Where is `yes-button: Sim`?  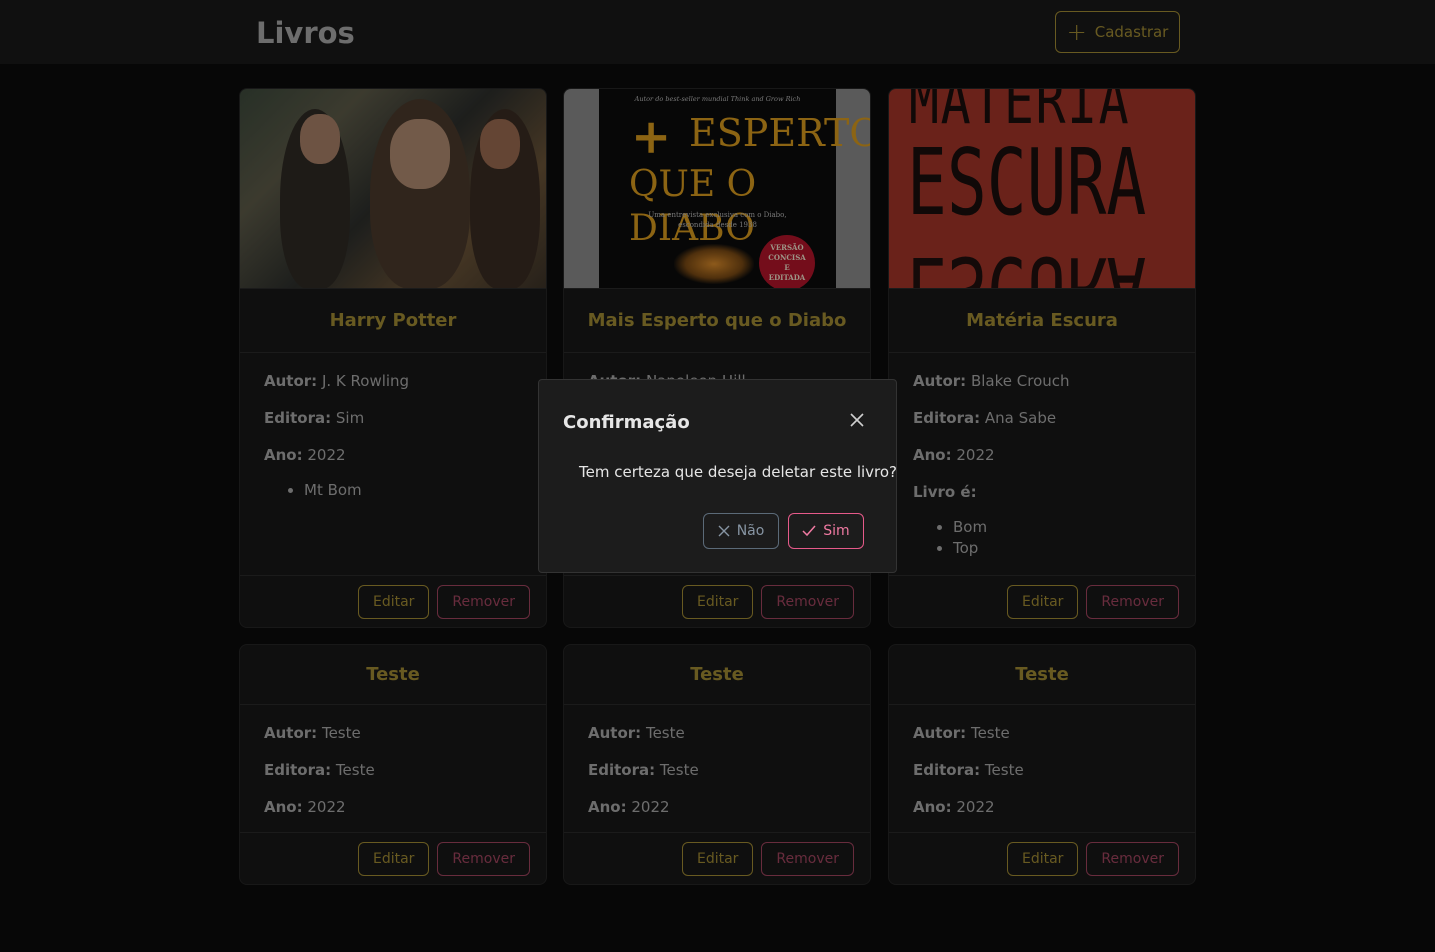 yes-button: Sim is located at coordinates (826, 531).